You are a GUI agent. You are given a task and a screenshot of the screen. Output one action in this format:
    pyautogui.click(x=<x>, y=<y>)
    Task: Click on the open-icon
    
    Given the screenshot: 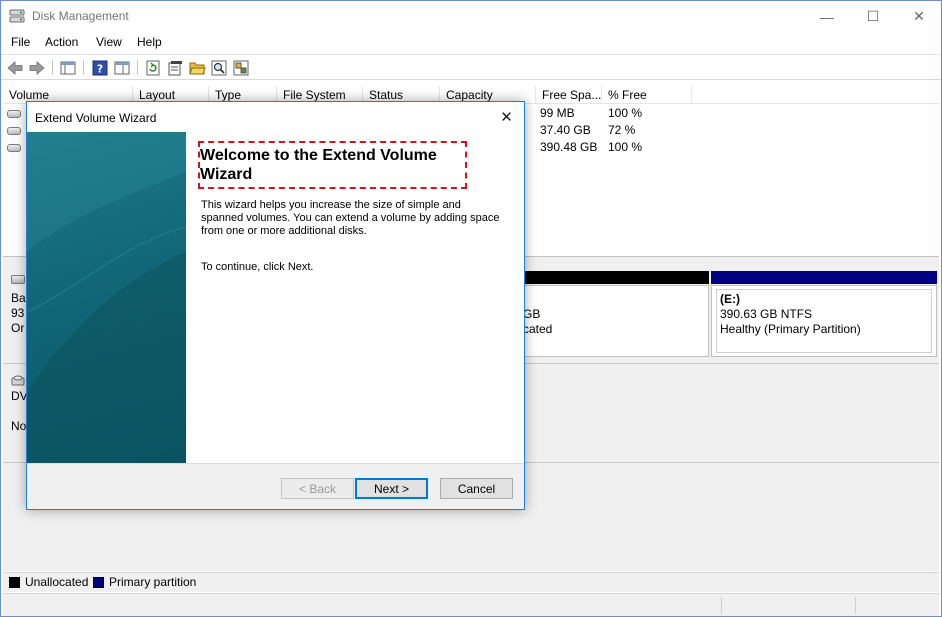 What is the action you would take?
    pyautogui.click(x=197, y=67)
    